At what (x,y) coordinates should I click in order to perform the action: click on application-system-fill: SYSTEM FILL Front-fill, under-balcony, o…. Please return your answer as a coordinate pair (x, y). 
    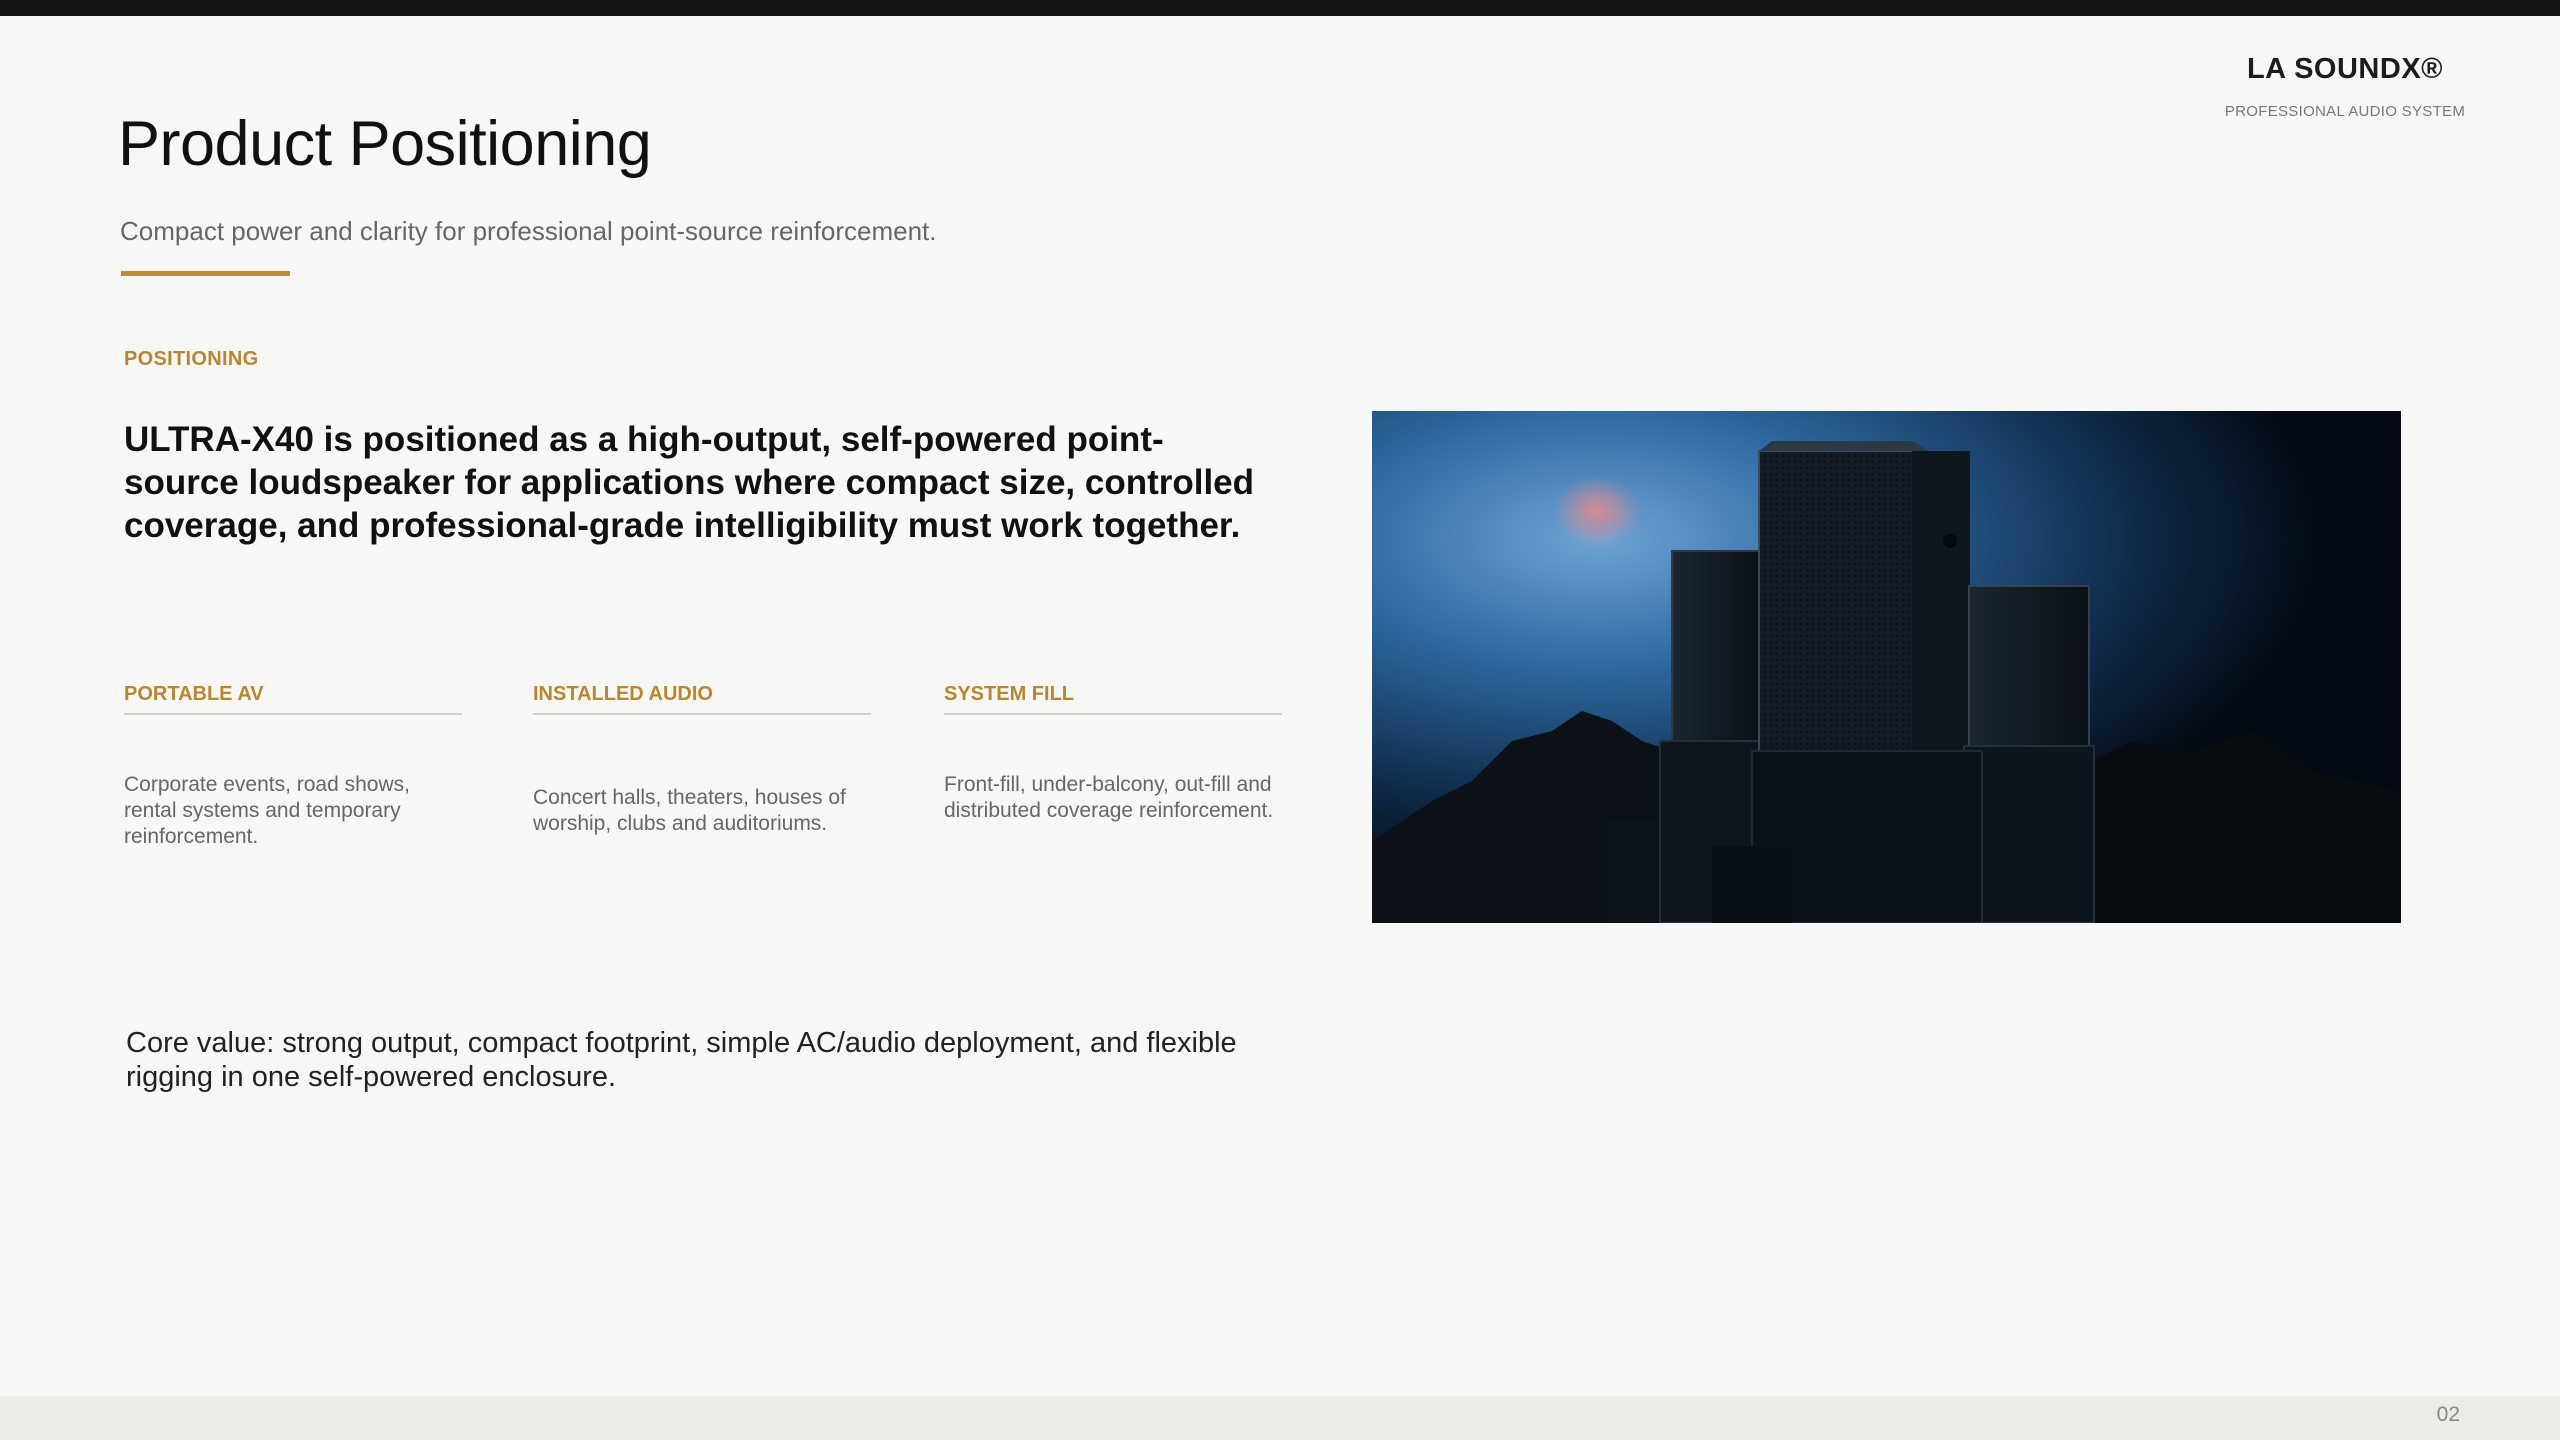
    Looking at the image, I should click on (1113, 752).